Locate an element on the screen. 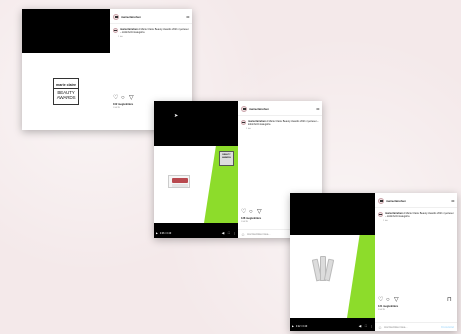  post-video: ▶ 0:22 / 0:49 ◀) ⛶ ⋮ is located at coordinates (332, 262).